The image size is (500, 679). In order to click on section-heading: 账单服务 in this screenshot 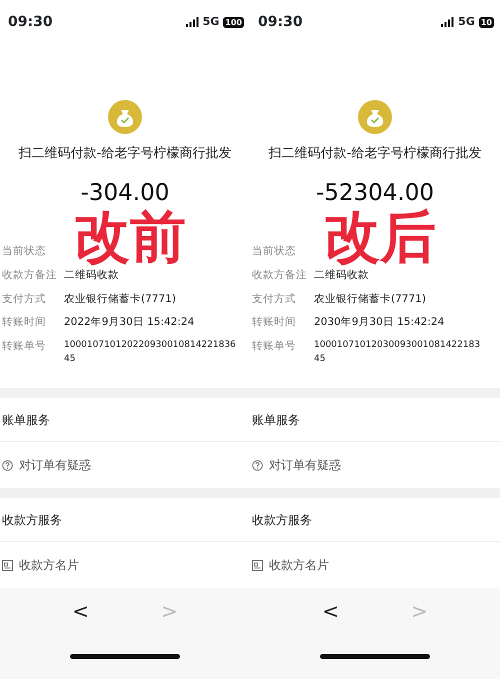, I will do `click(375, 420)`.